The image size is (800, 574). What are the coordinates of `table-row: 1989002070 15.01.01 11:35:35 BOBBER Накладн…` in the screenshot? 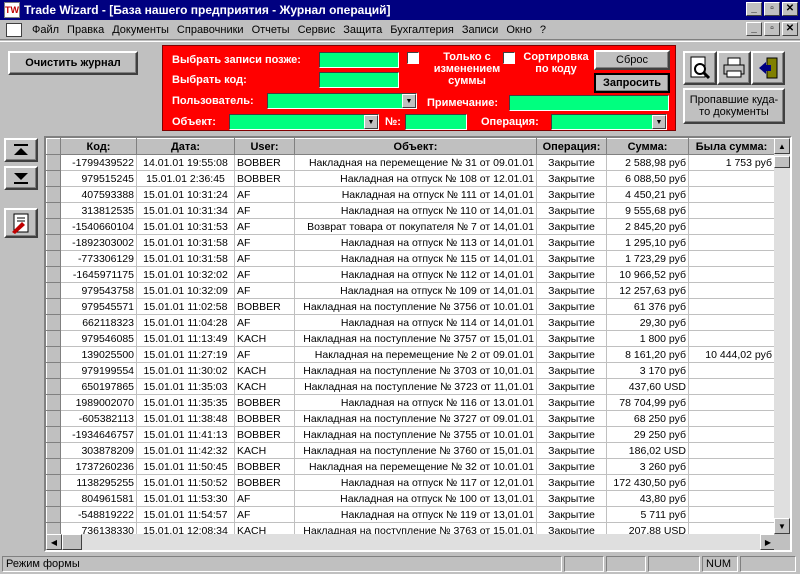 It's located at (410, 402).